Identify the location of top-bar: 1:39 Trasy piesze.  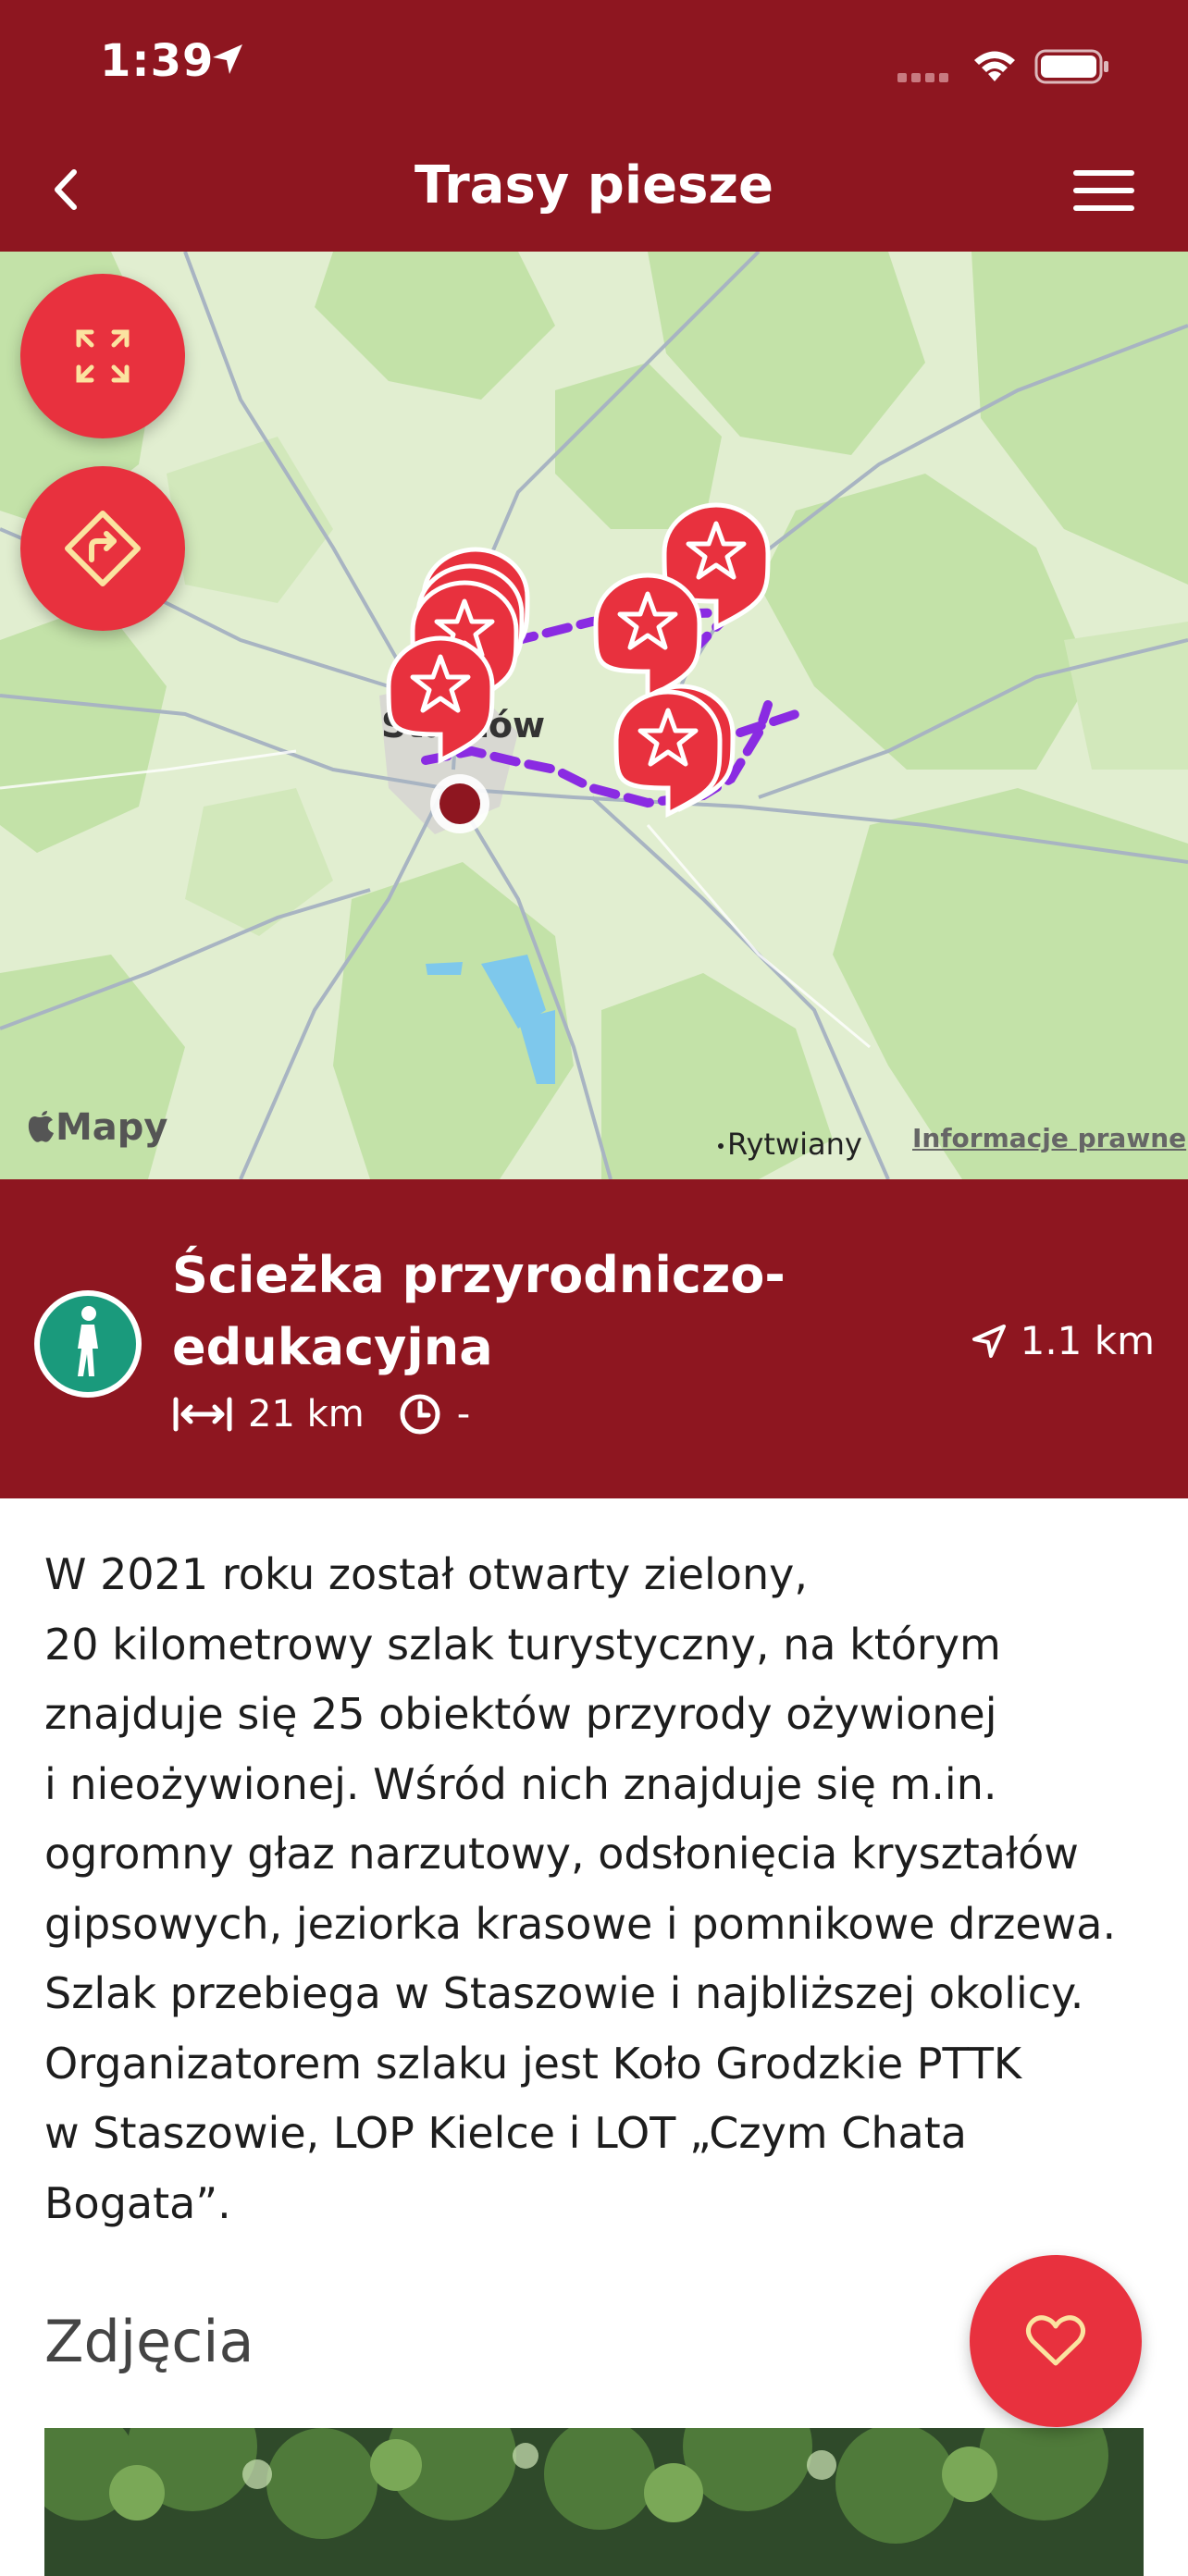
(594, 126).